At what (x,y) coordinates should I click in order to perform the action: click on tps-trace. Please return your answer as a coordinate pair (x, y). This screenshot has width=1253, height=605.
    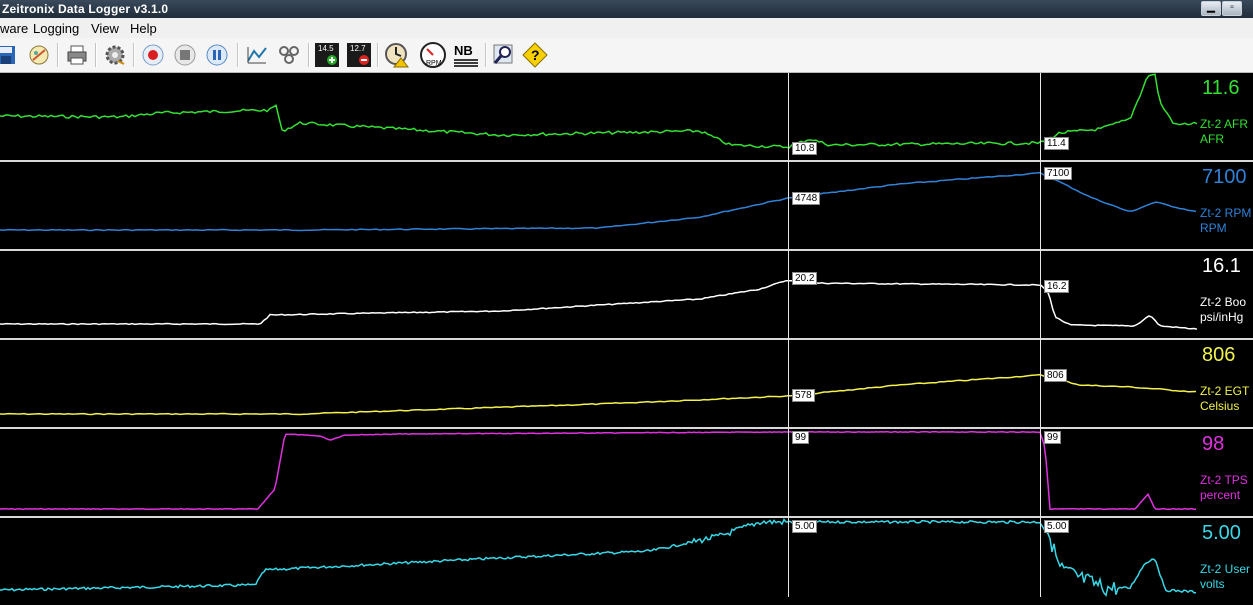
    Looking at the image, I should click on (598, 470).